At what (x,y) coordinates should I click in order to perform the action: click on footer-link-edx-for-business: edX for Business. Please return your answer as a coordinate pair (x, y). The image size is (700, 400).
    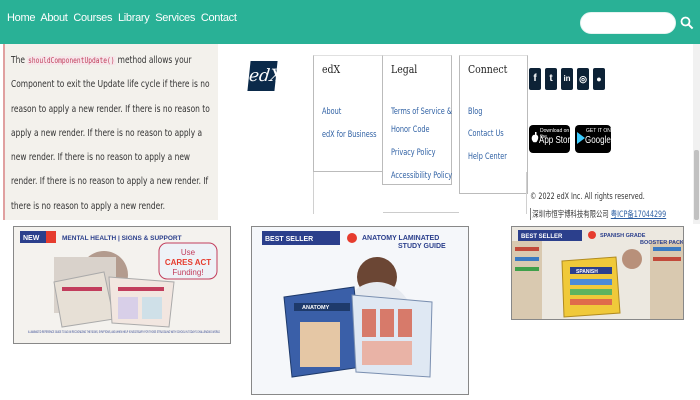
    Looking at the image, I should click on (349, 134).